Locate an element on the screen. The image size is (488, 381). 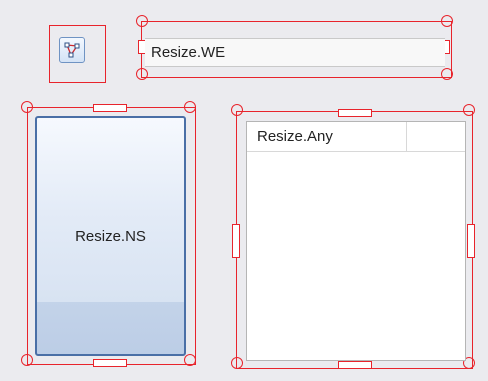
grid-column-header-empty is located at coordinates (436, 136).